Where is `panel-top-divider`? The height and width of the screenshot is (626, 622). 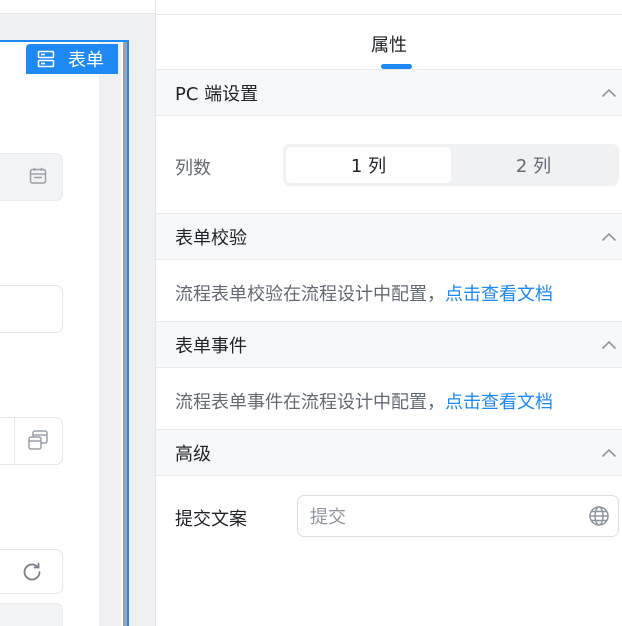
panel-top-divider is located at coordinates (389, 14).